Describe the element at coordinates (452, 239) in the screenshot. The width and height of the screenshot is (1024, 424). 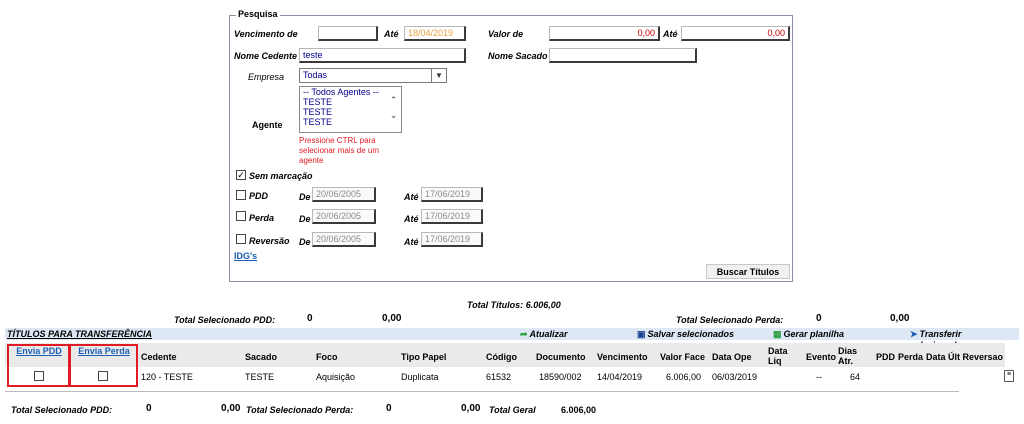
I see `reversao-to-field: 17/06/2019` at that location.